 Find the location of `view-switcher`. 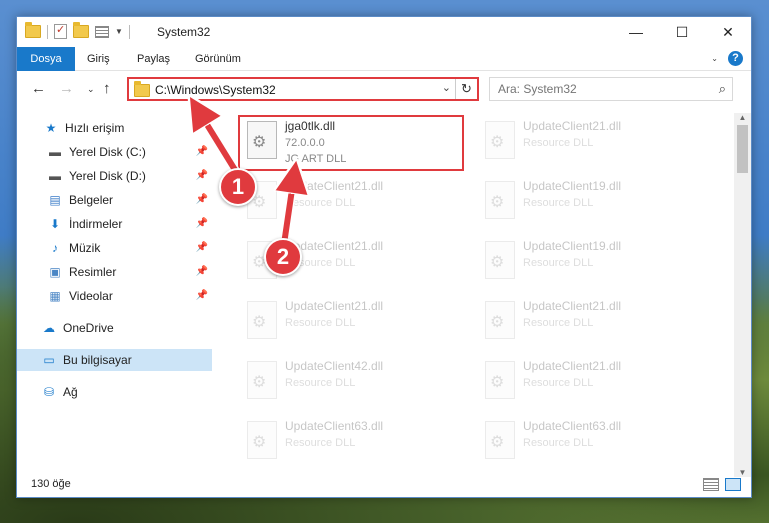

view-switcher is located at coordinates (722, 484).